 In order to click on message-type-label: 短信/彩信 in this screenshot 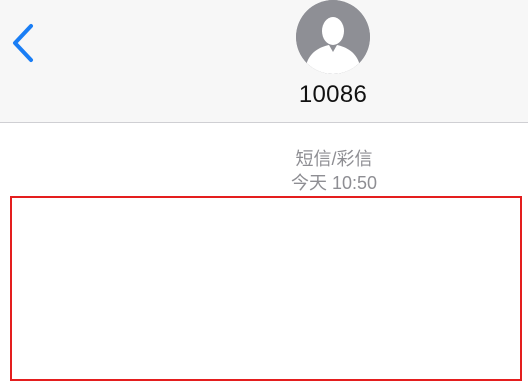, I will do `click(334, 159)`.